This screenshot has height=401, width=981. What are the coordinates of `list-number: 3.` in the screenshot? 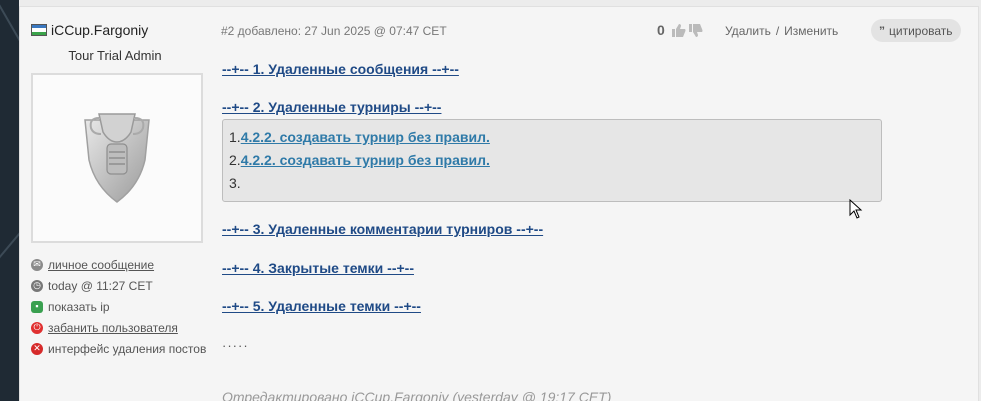 It's located at (235, 183).